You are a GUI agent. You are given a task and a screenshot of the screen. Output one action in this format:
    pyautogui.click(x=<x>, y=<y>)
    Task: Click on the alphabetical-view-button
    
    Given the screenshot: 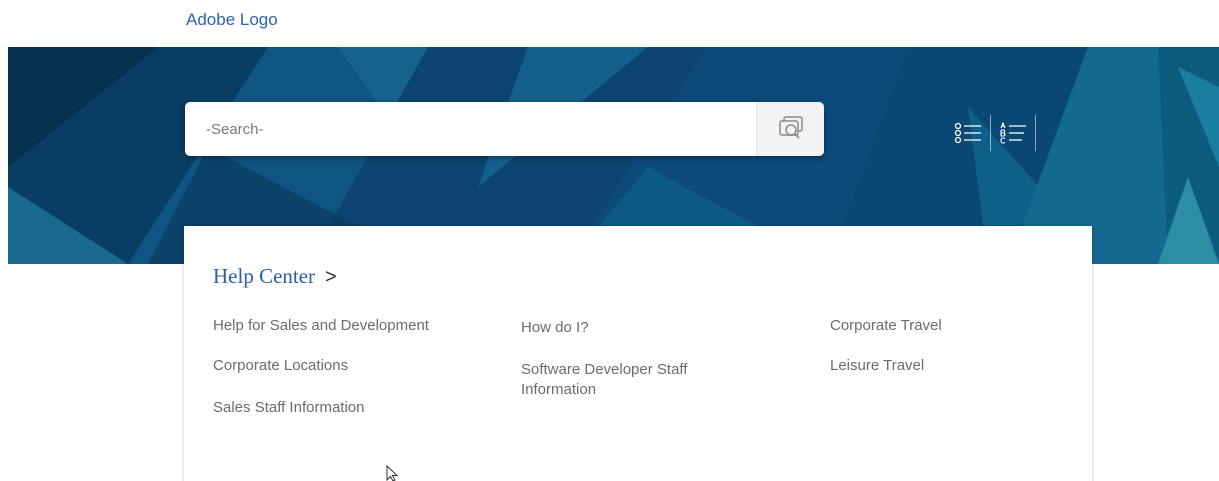 What is the action you would take?
    pyautogui.click(x=1013, y=133)
    